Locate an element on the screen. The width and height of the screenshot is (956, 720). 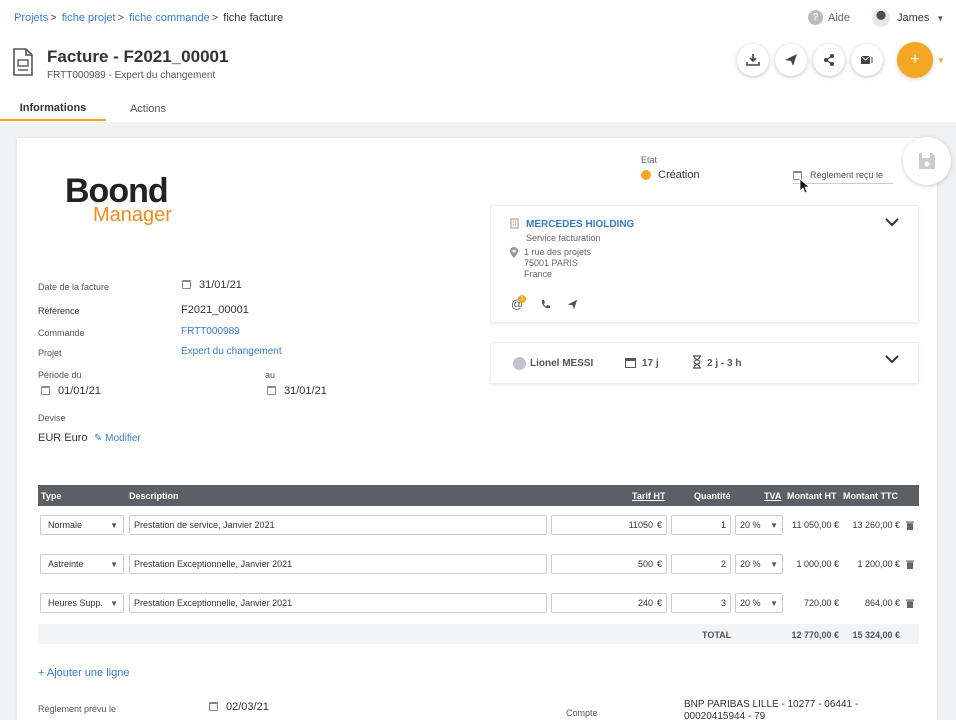
status-badge: Création is located at coordinates (670, 175).